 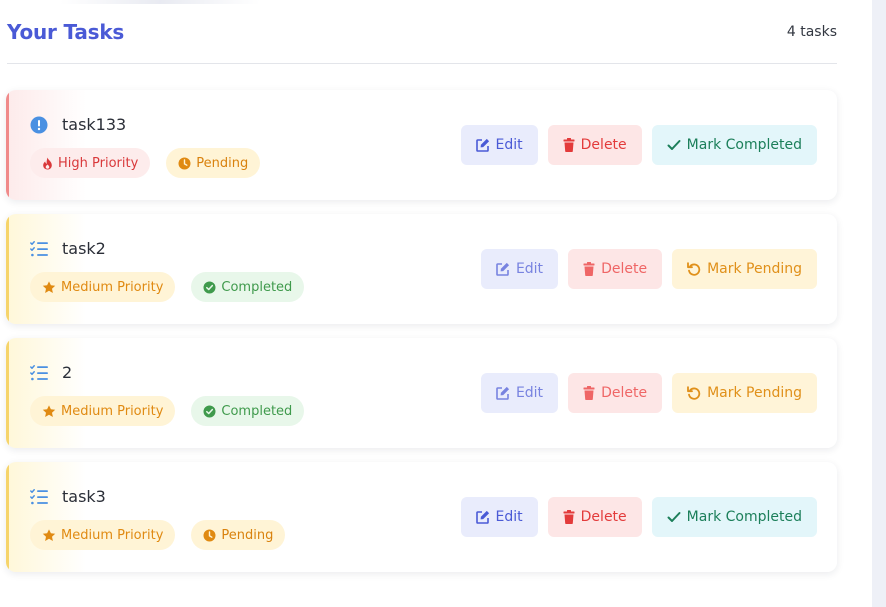 What do you see at coordinates (879, 303) in the screenshot?
I see `scrollbar-track` at bounding box center [879, 303].